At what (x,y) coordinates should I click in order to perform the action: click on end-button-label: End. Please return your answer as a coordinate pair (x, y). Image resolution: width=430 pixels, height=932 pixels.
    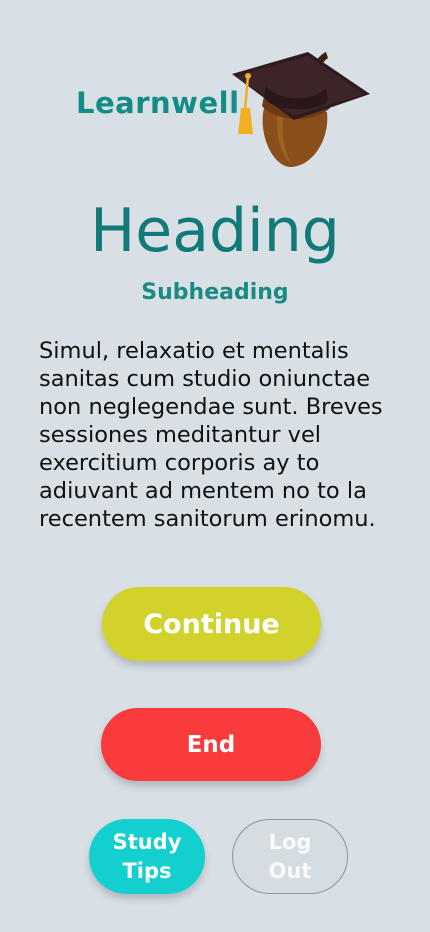
    Looking at the image, I should click on (211, 744).